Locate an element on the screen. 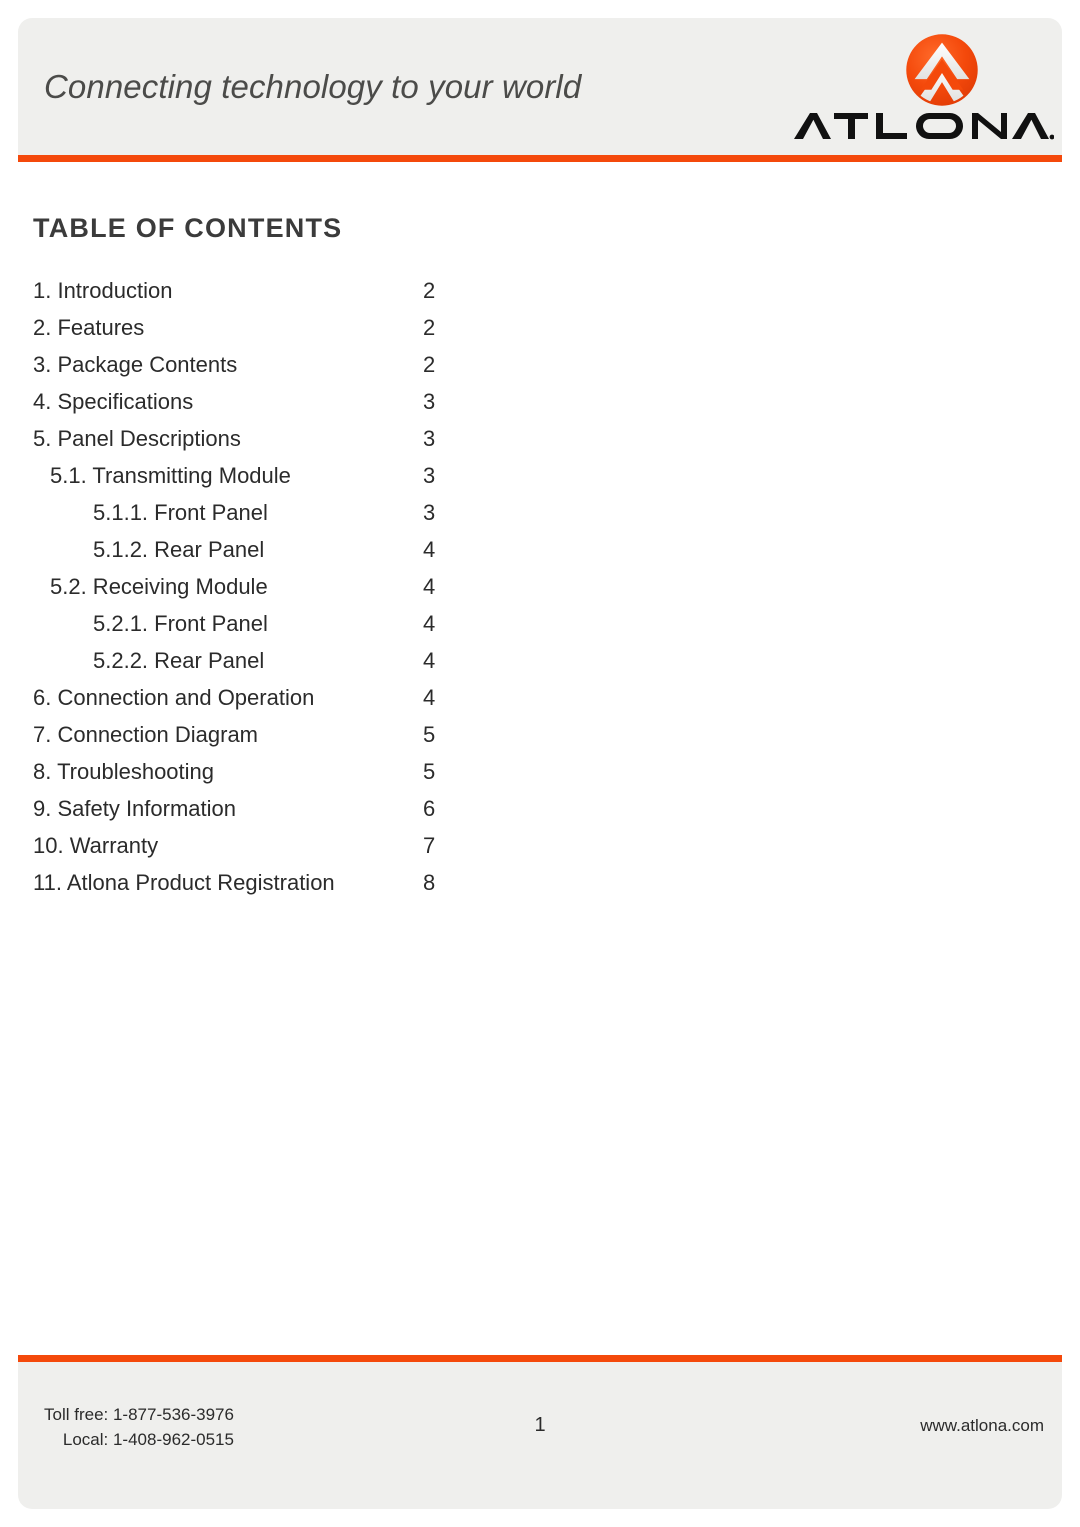 The image size is (1080, 1527). toc-entry: 5.2. Receiving Module 4 is located at coordinates (248, 592).